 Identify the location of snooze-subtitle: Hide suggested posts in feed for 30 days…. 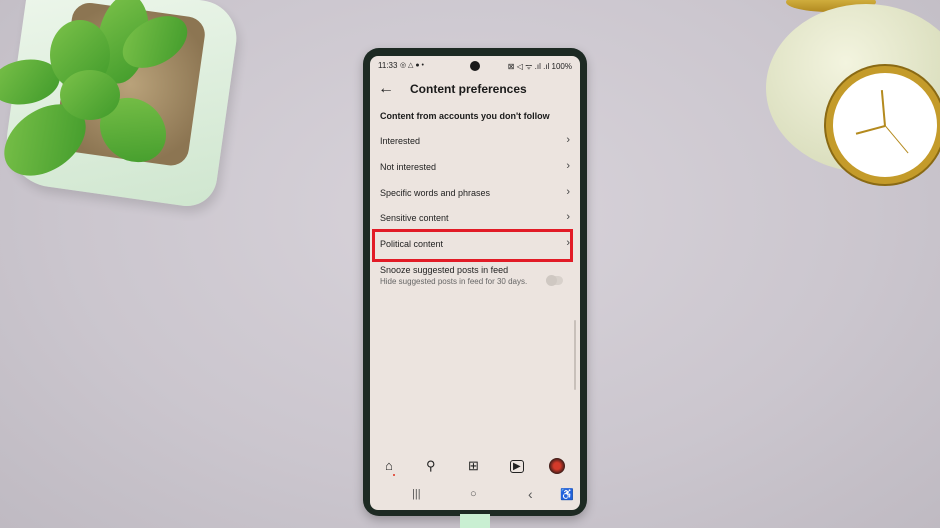
(454, 281).